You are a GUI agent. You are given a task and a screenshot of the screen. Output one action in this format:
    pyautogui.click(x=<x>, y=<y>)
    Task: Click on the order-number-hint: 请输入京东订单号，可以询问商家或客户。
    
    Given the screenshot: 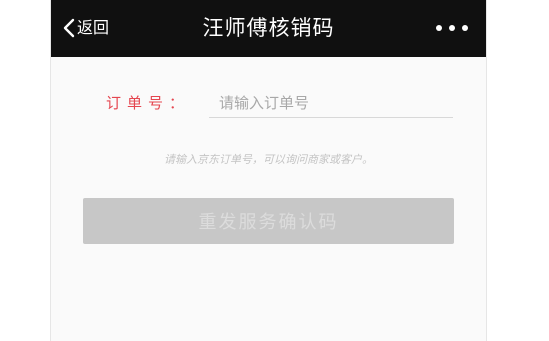 What is the action you would take?
    pyautogui.click(x=268, y=159)
    